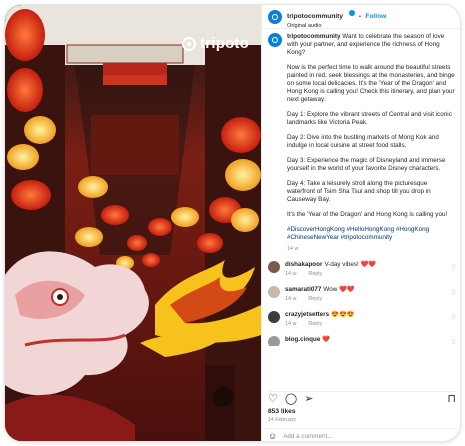 This screenshot has width=465, height=446. I want to click on post-header: tripotocommunity • Follow Original audio, so click(361, 17).